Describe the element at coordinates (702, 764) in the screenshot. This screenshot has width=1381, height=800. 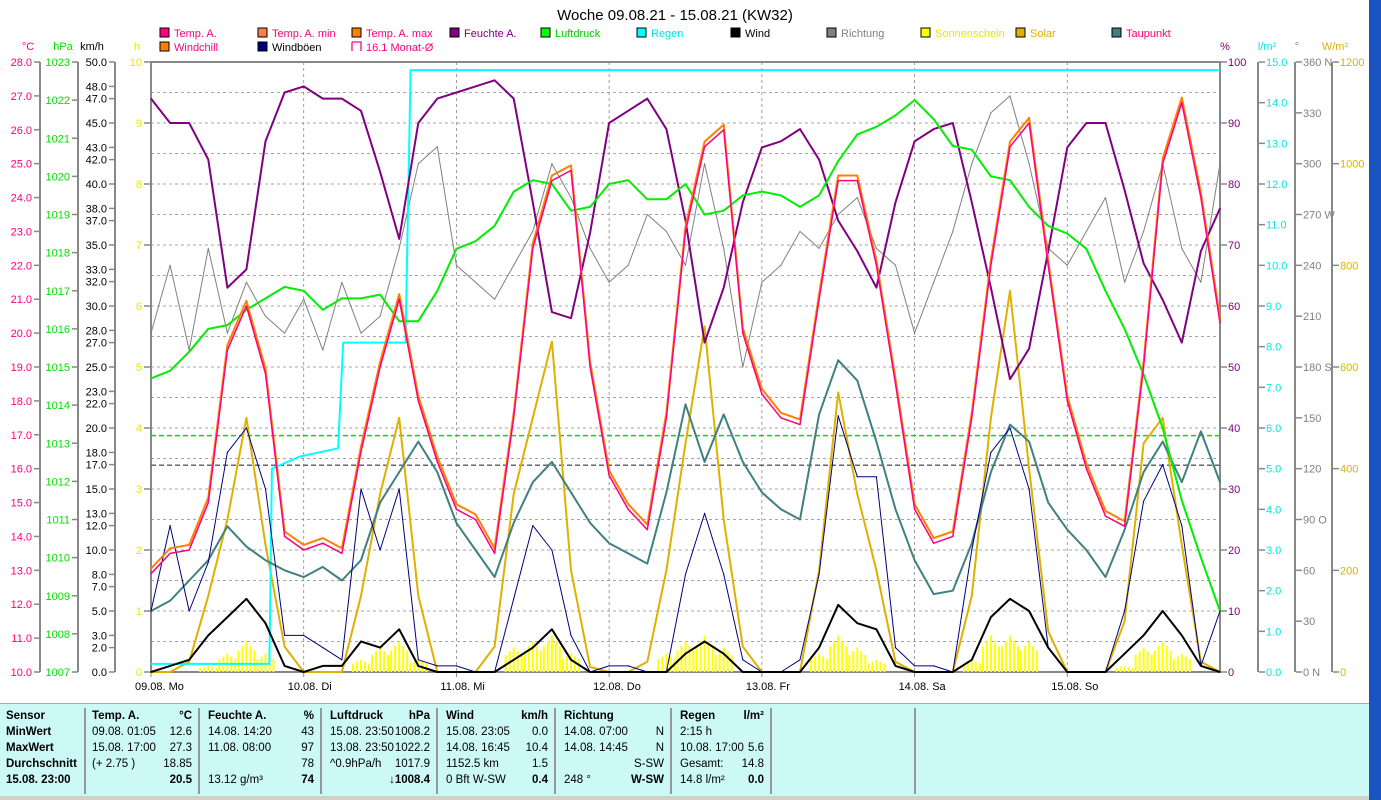
I see `table-cell: Gesamt:` at that location.